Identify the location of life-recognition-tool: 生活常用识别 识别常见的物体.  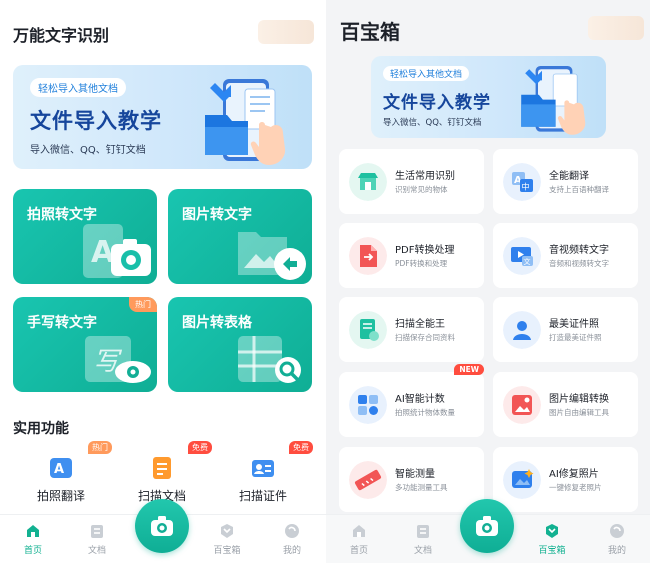
(411, 181).